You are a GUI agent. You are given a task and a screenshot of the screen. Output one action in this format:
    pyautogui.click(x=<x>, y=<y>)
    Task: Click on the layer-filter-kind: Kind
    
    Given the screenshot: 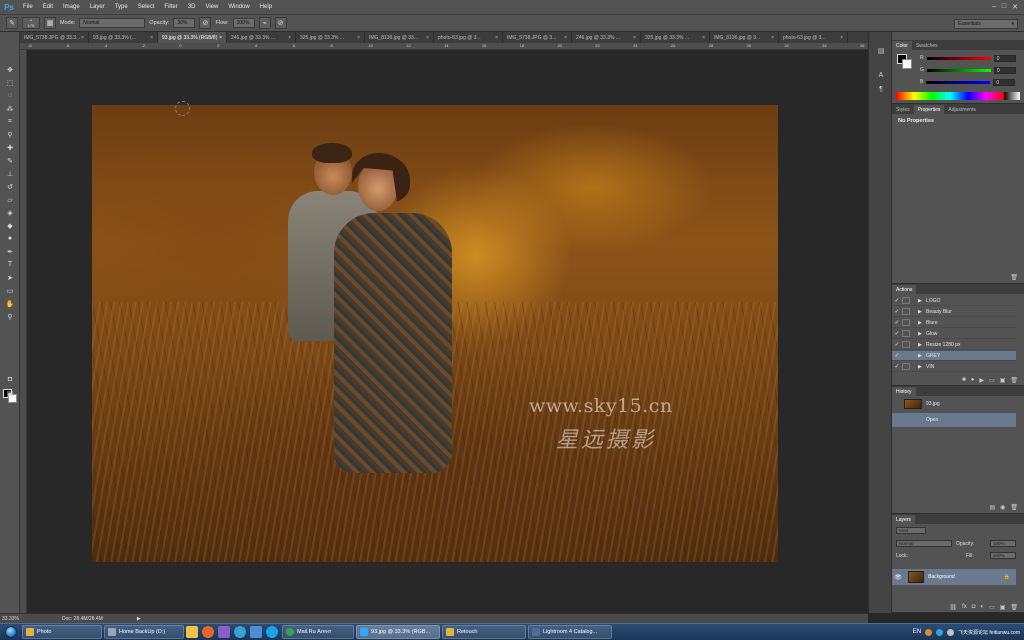 What is the action you would take?
    pyautogui.click(x=911, y=530)
    